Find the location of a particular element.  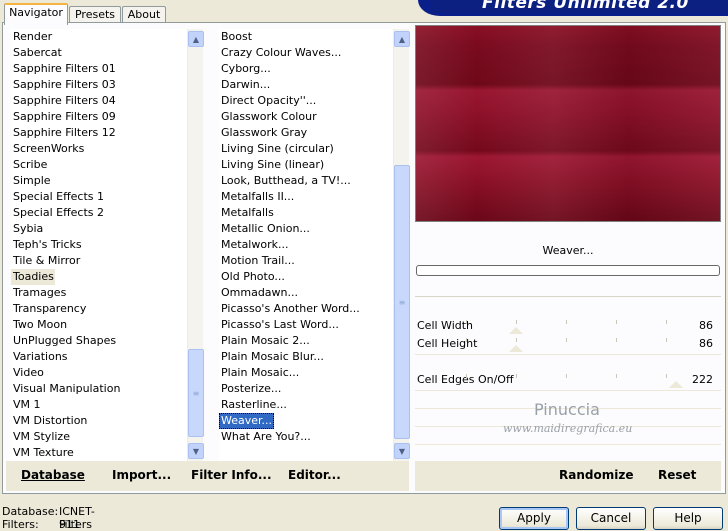

reset-button: Reset is located at coordinates (677, 475).